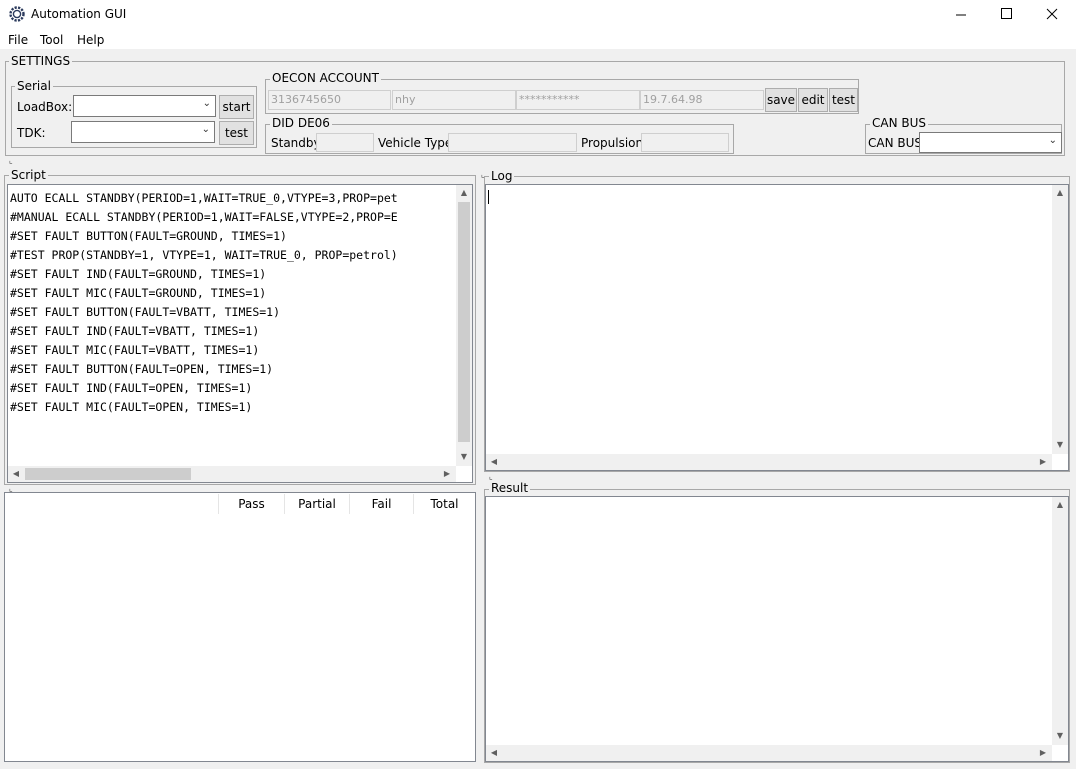 The height and width of the screenshot is (769, 1076). Describe the element at coordinates (79, 14) in the screenshot. I see `window-title: Automation GUI` at that location.